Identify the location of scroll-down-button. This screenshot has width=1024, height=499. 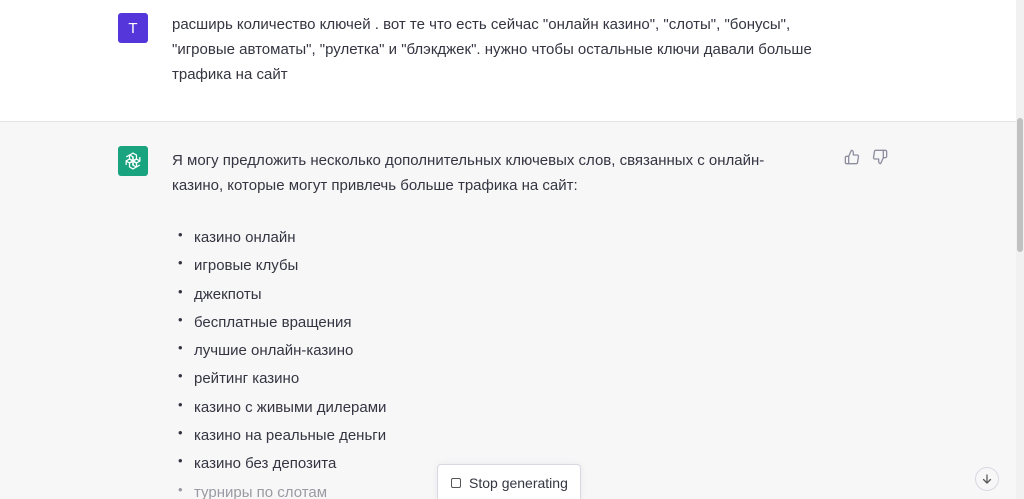
(987, 479).